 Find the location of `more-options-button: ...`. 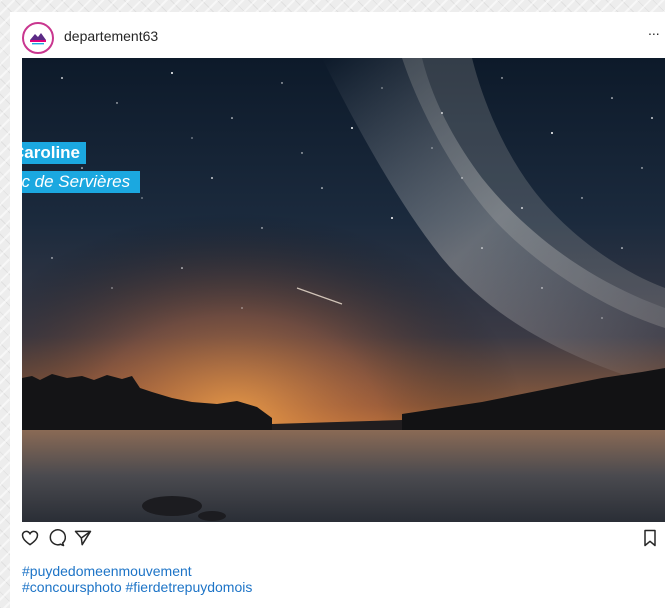

more-options-button: ... is located at coordinates (654, 30).